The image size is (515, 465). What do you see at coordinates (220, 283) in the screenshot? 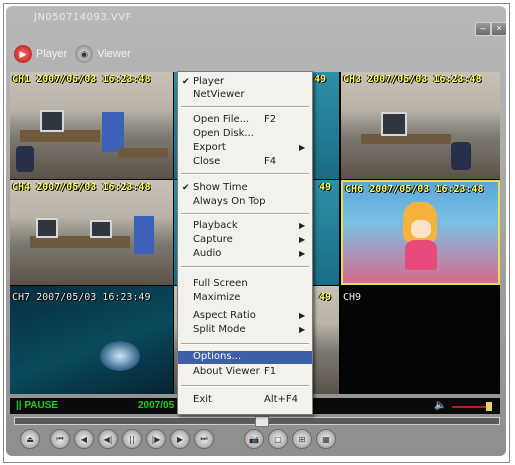
I see `menu-item-label: Full Screen` at bounding box center [220, 283].